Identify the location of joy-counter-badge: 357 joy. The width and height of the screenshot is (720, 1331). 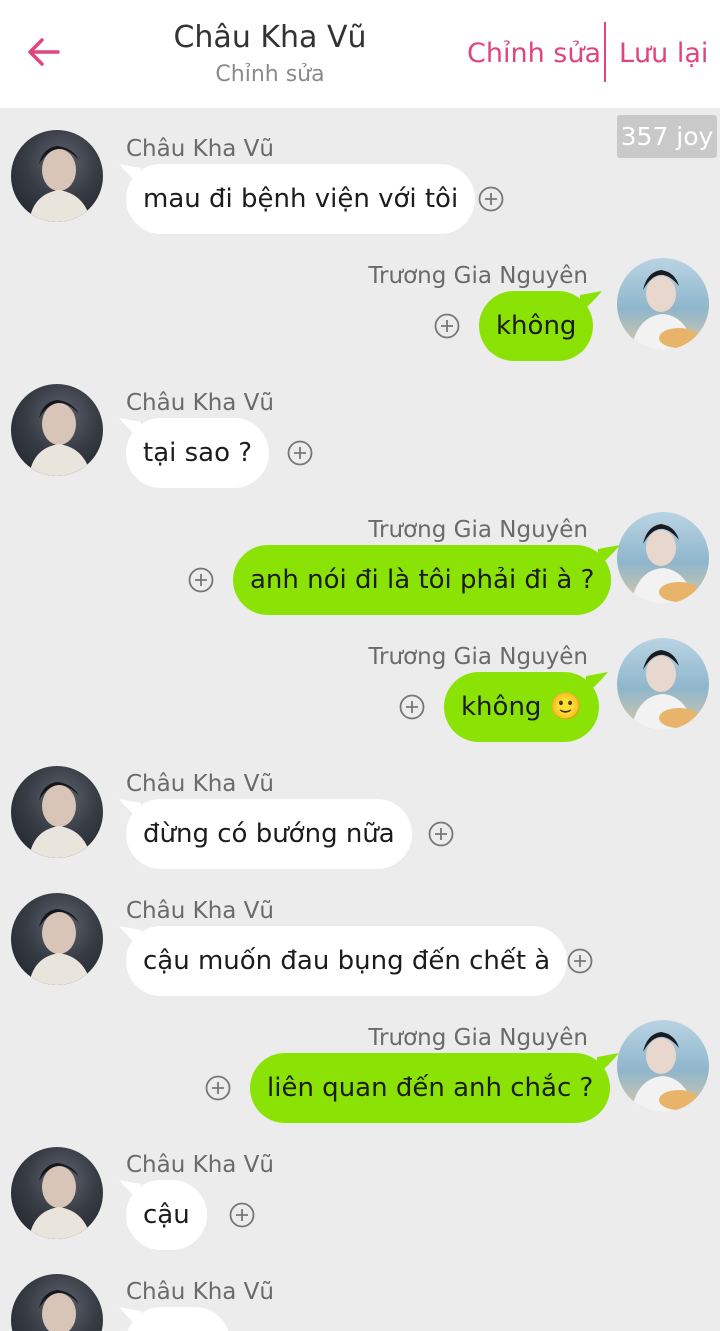
(667, 136).